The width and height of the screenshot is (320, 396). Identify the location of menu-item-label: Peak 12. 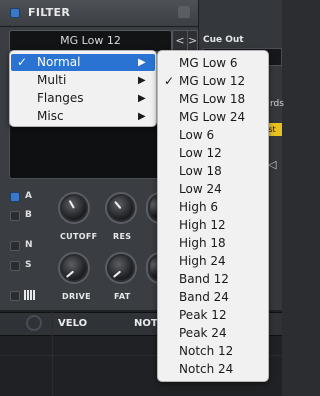
(203, 315).